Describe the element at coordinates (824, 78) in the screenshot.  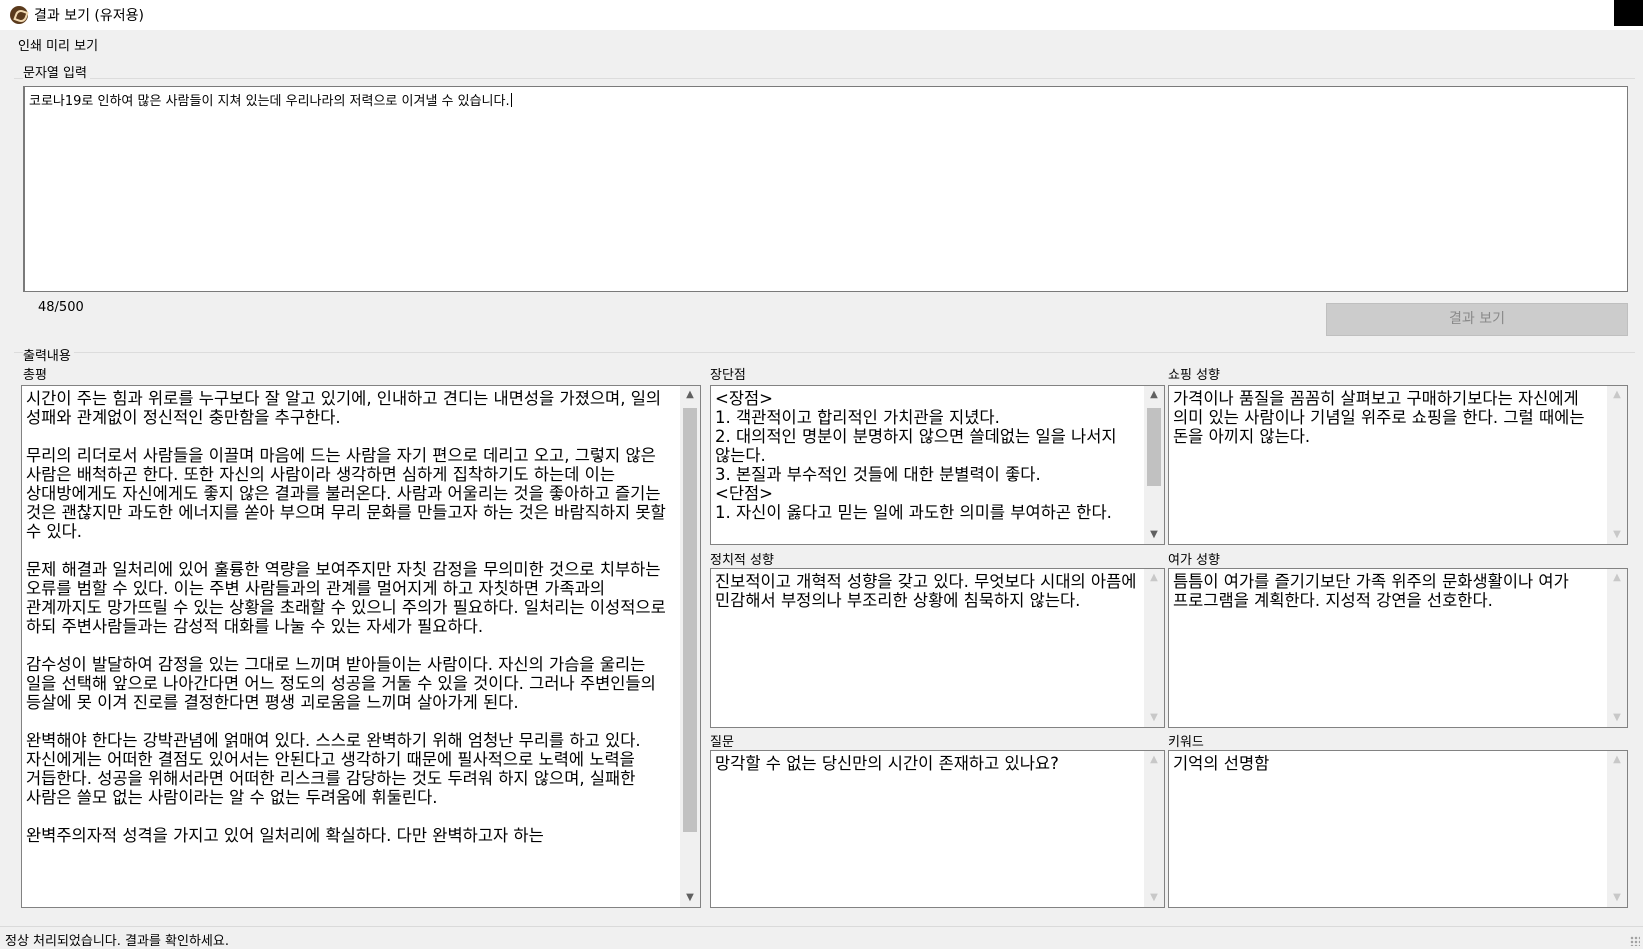
I see `input-group-border` at that location.